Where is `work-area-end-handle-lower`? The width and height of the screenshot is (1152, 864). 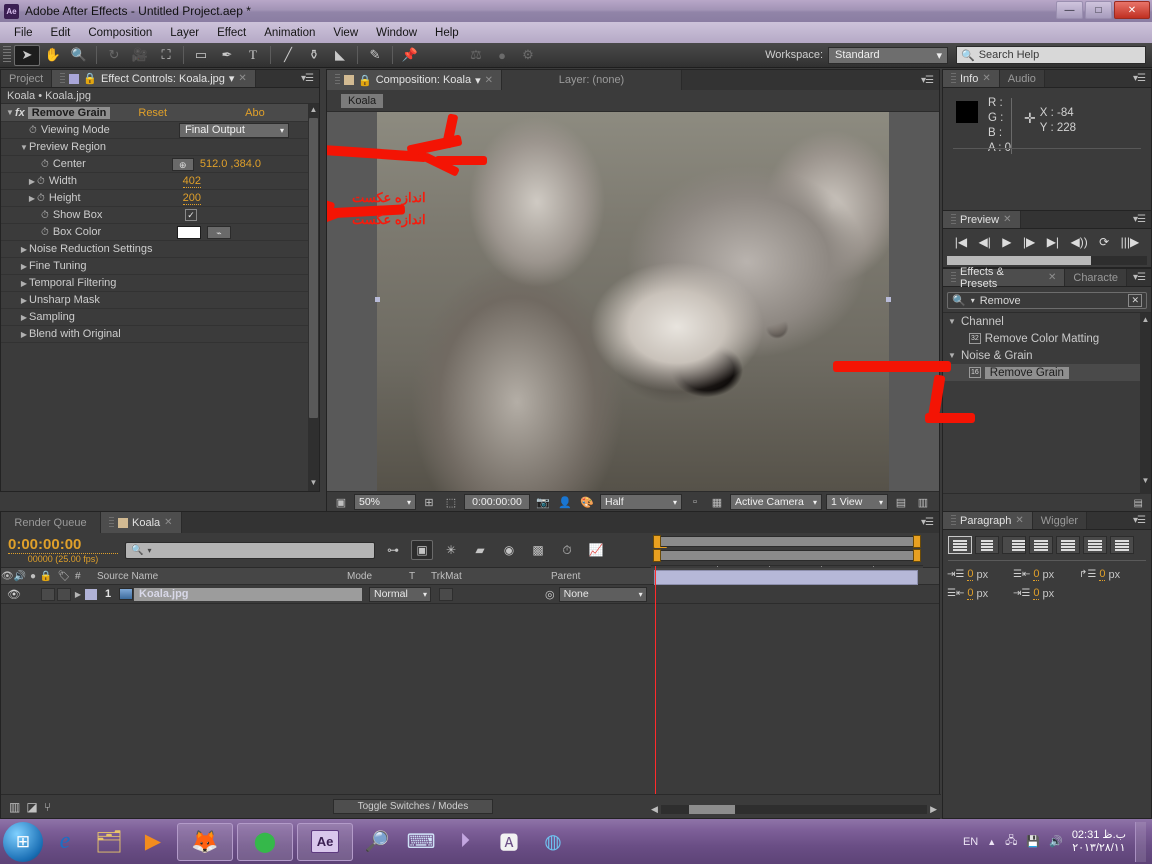 work-area-end-handle-lower is located at coordinates (917, 555).